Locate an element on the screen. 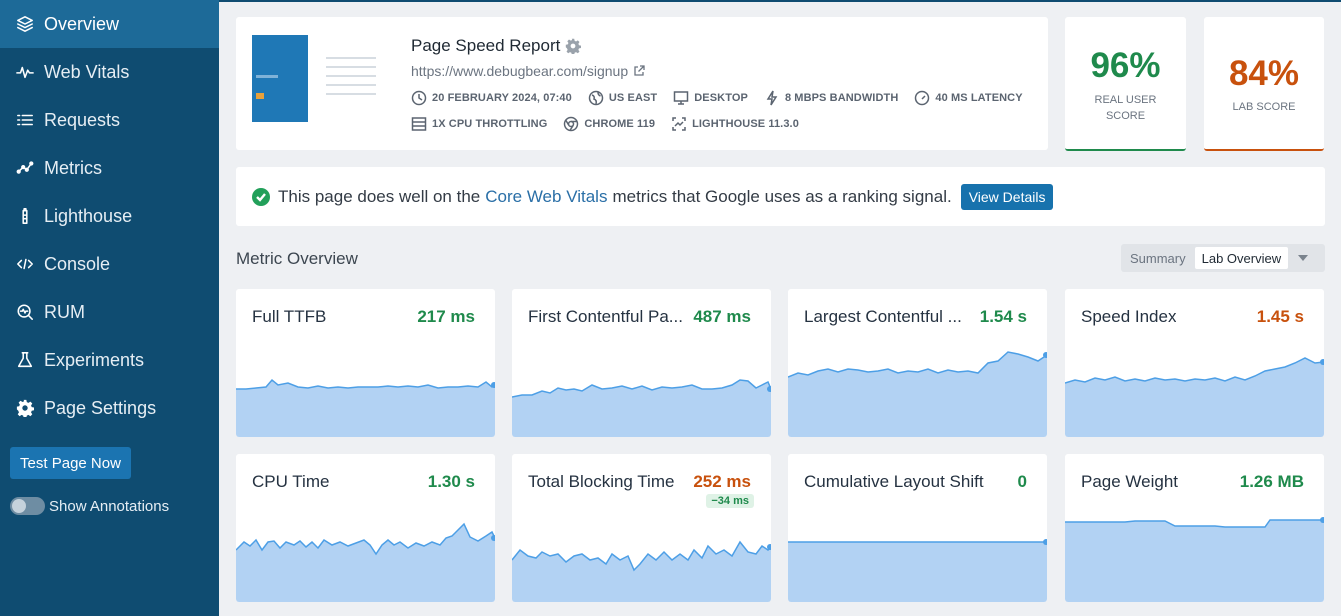  sidebar-item-label: Lighthouse is located at coordinates (88, 215).